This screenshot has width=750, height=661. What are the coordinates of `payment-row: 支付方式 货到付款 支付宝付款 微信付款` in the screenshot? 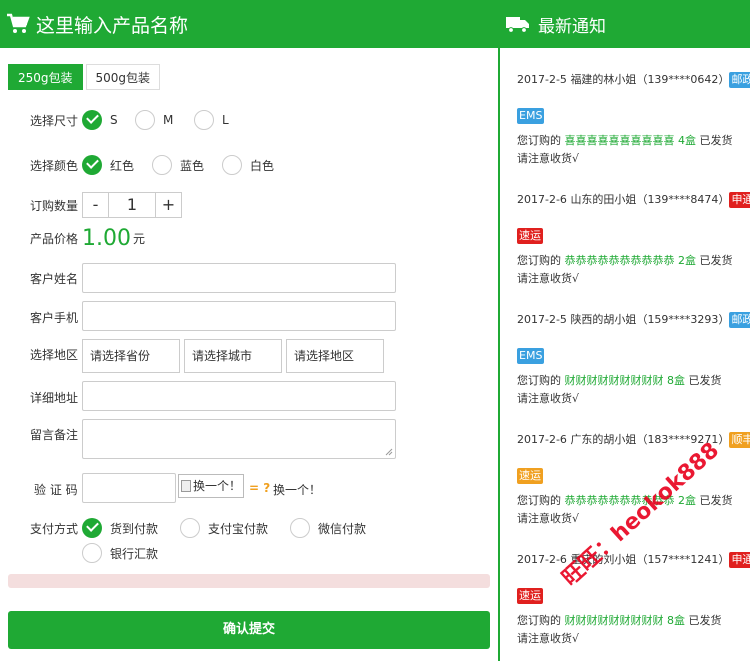 It's located at (198, 528).